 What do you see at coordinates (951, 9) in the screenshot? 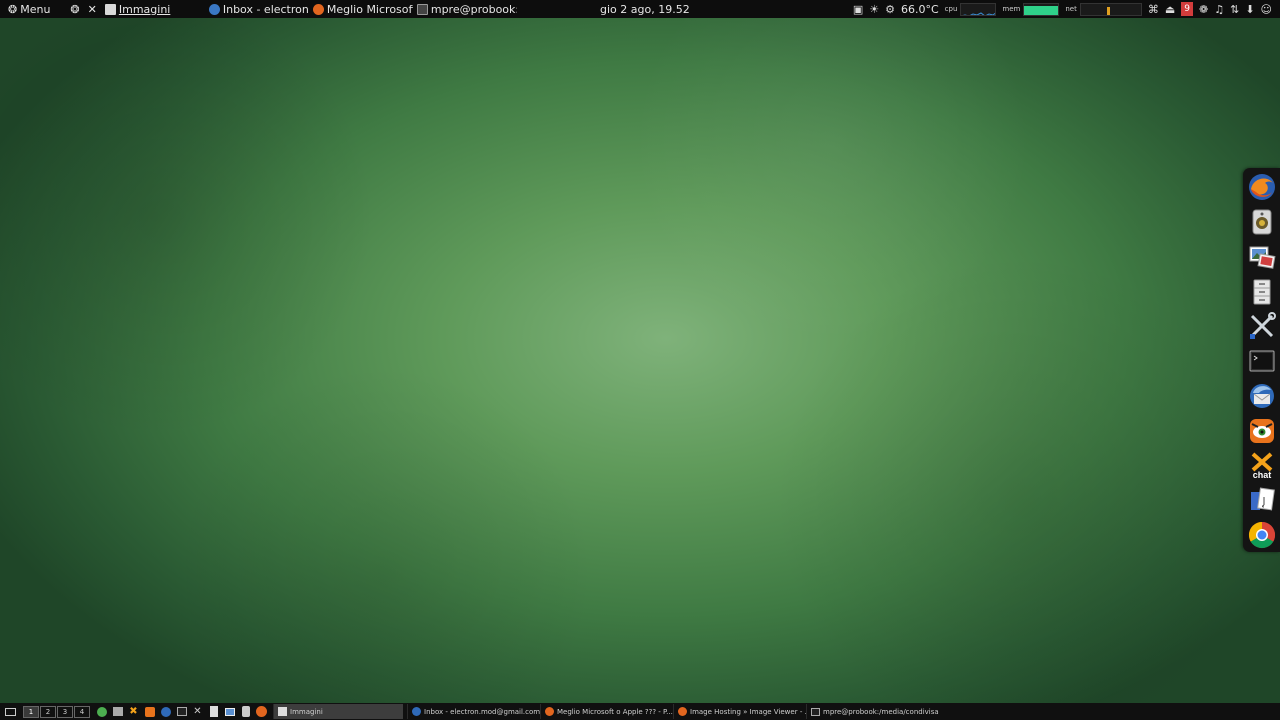
I see `cpu-monitor-label: cpu` at bounding box center [951, 9].